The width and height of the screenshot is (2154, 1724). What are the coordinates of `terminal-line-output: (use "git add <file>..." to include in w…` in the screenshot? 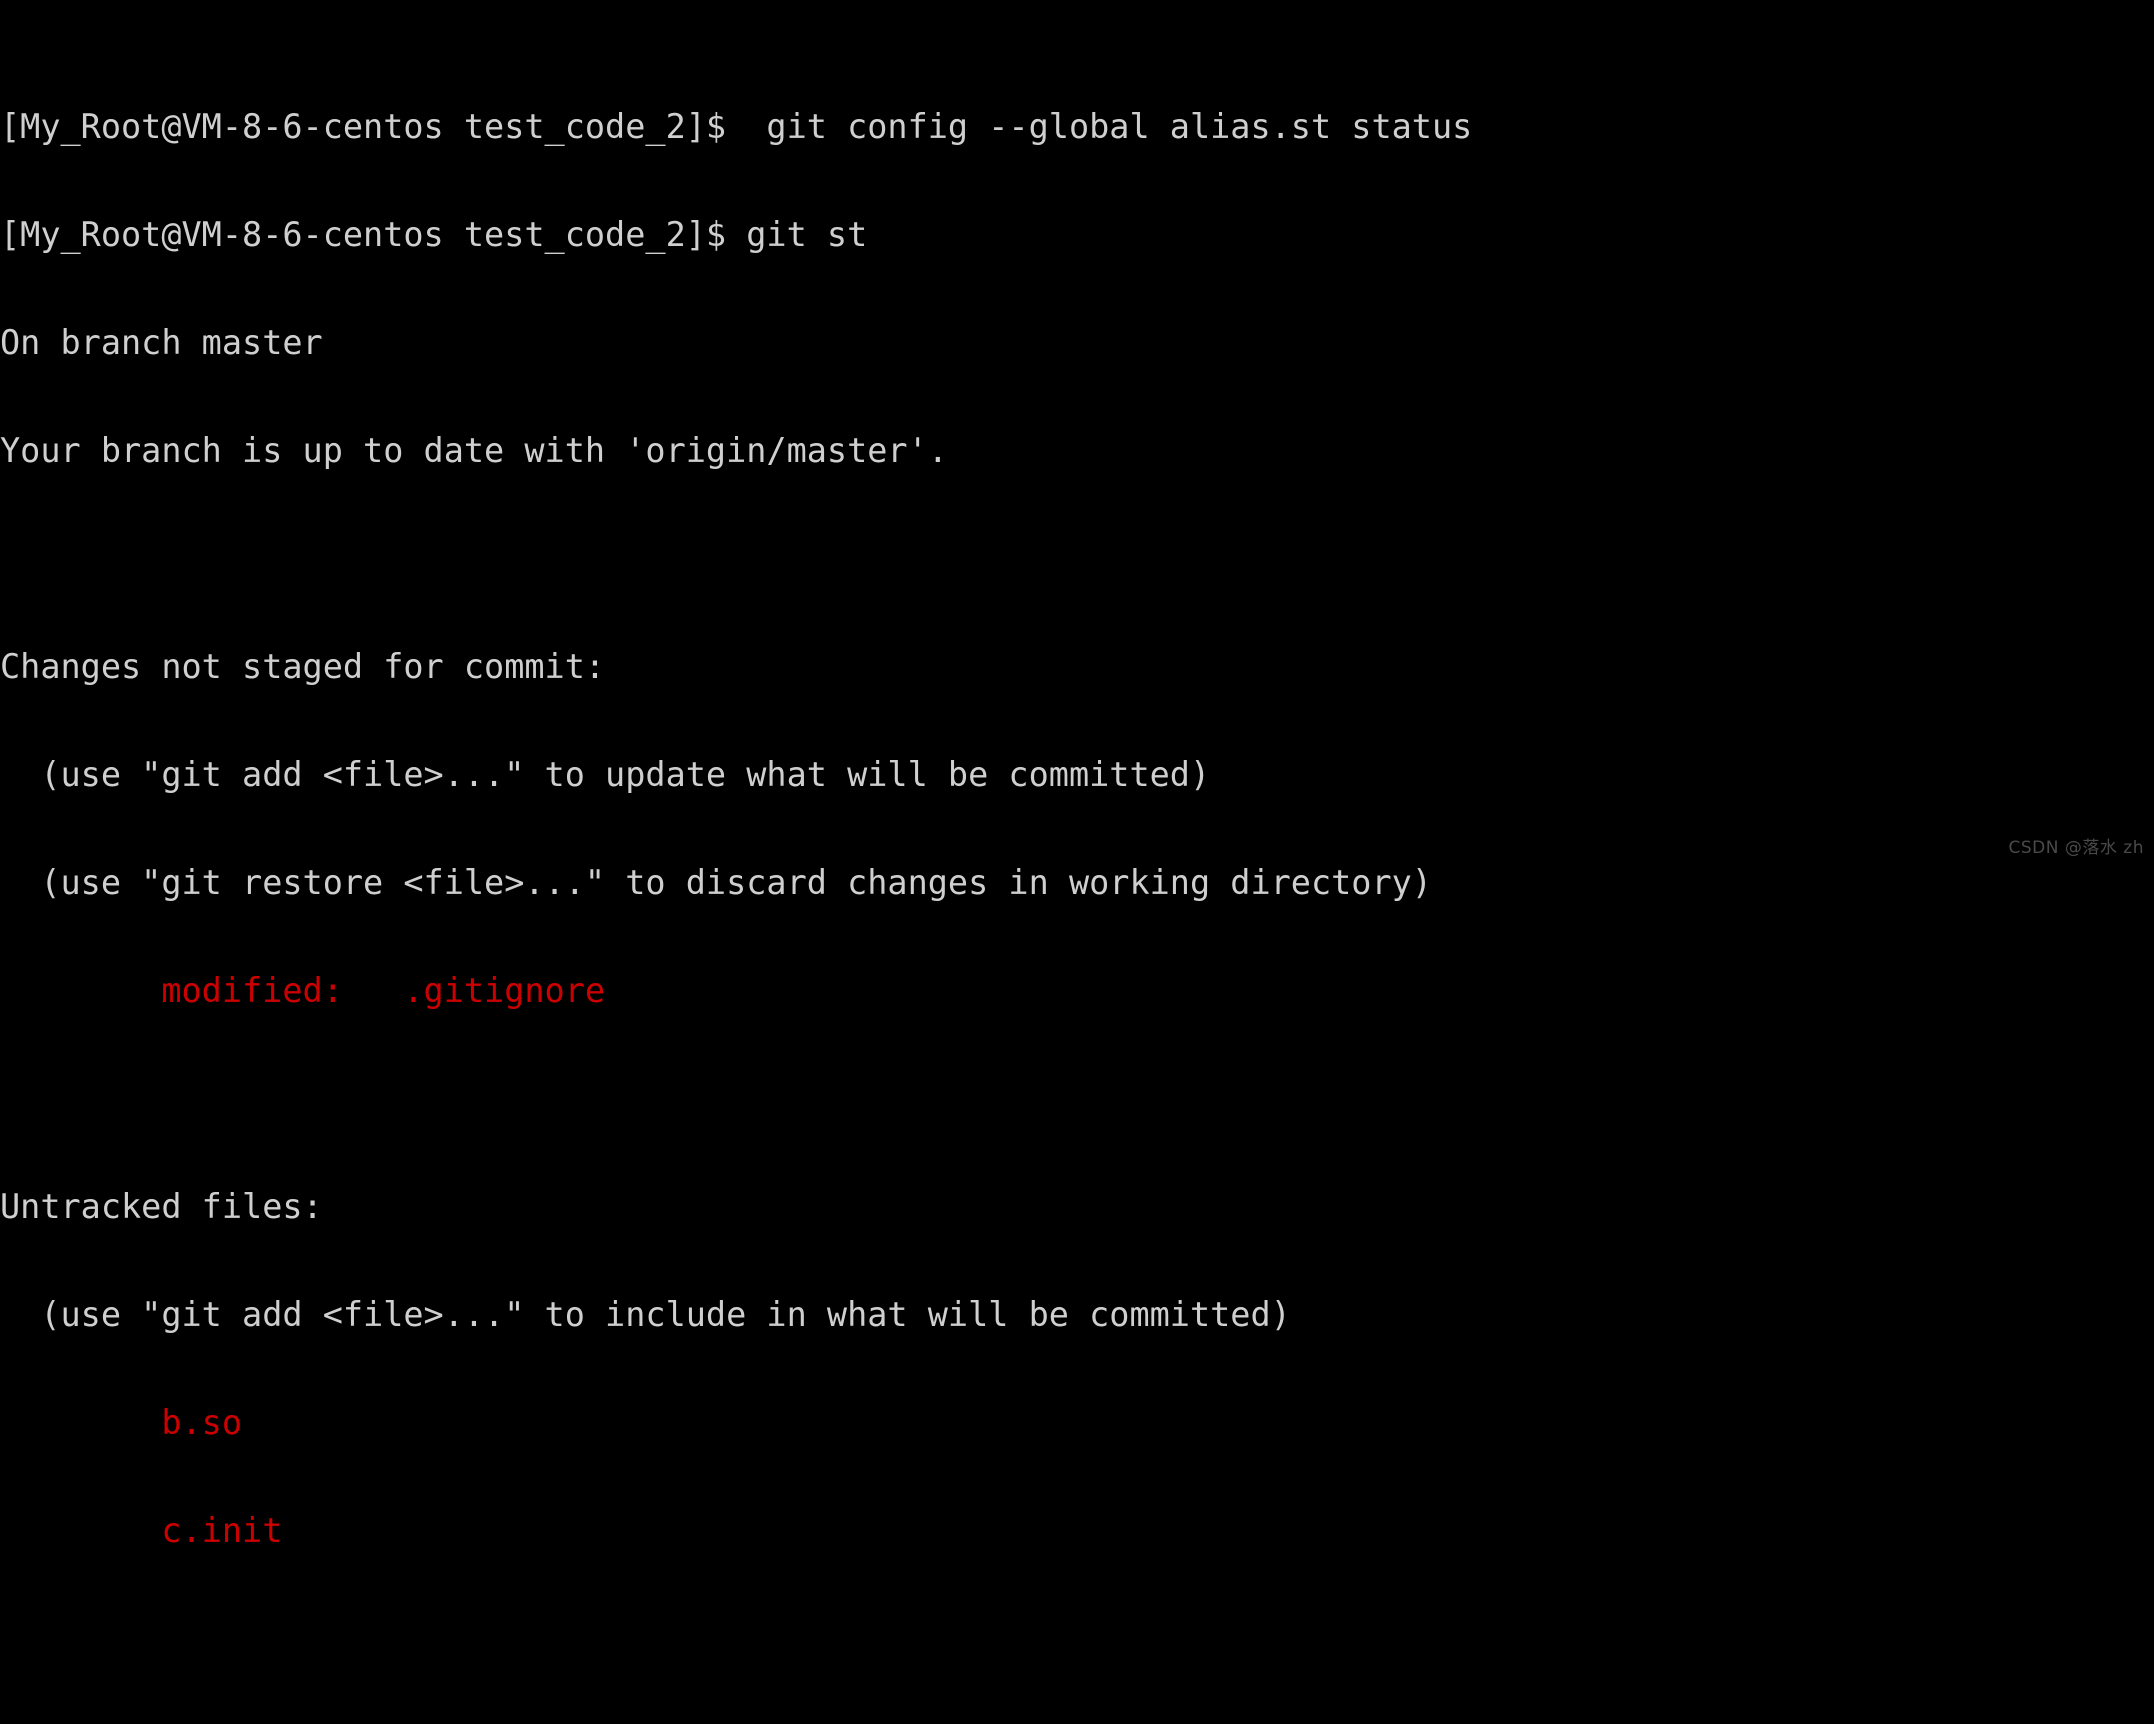 It's located at (645, 1314).